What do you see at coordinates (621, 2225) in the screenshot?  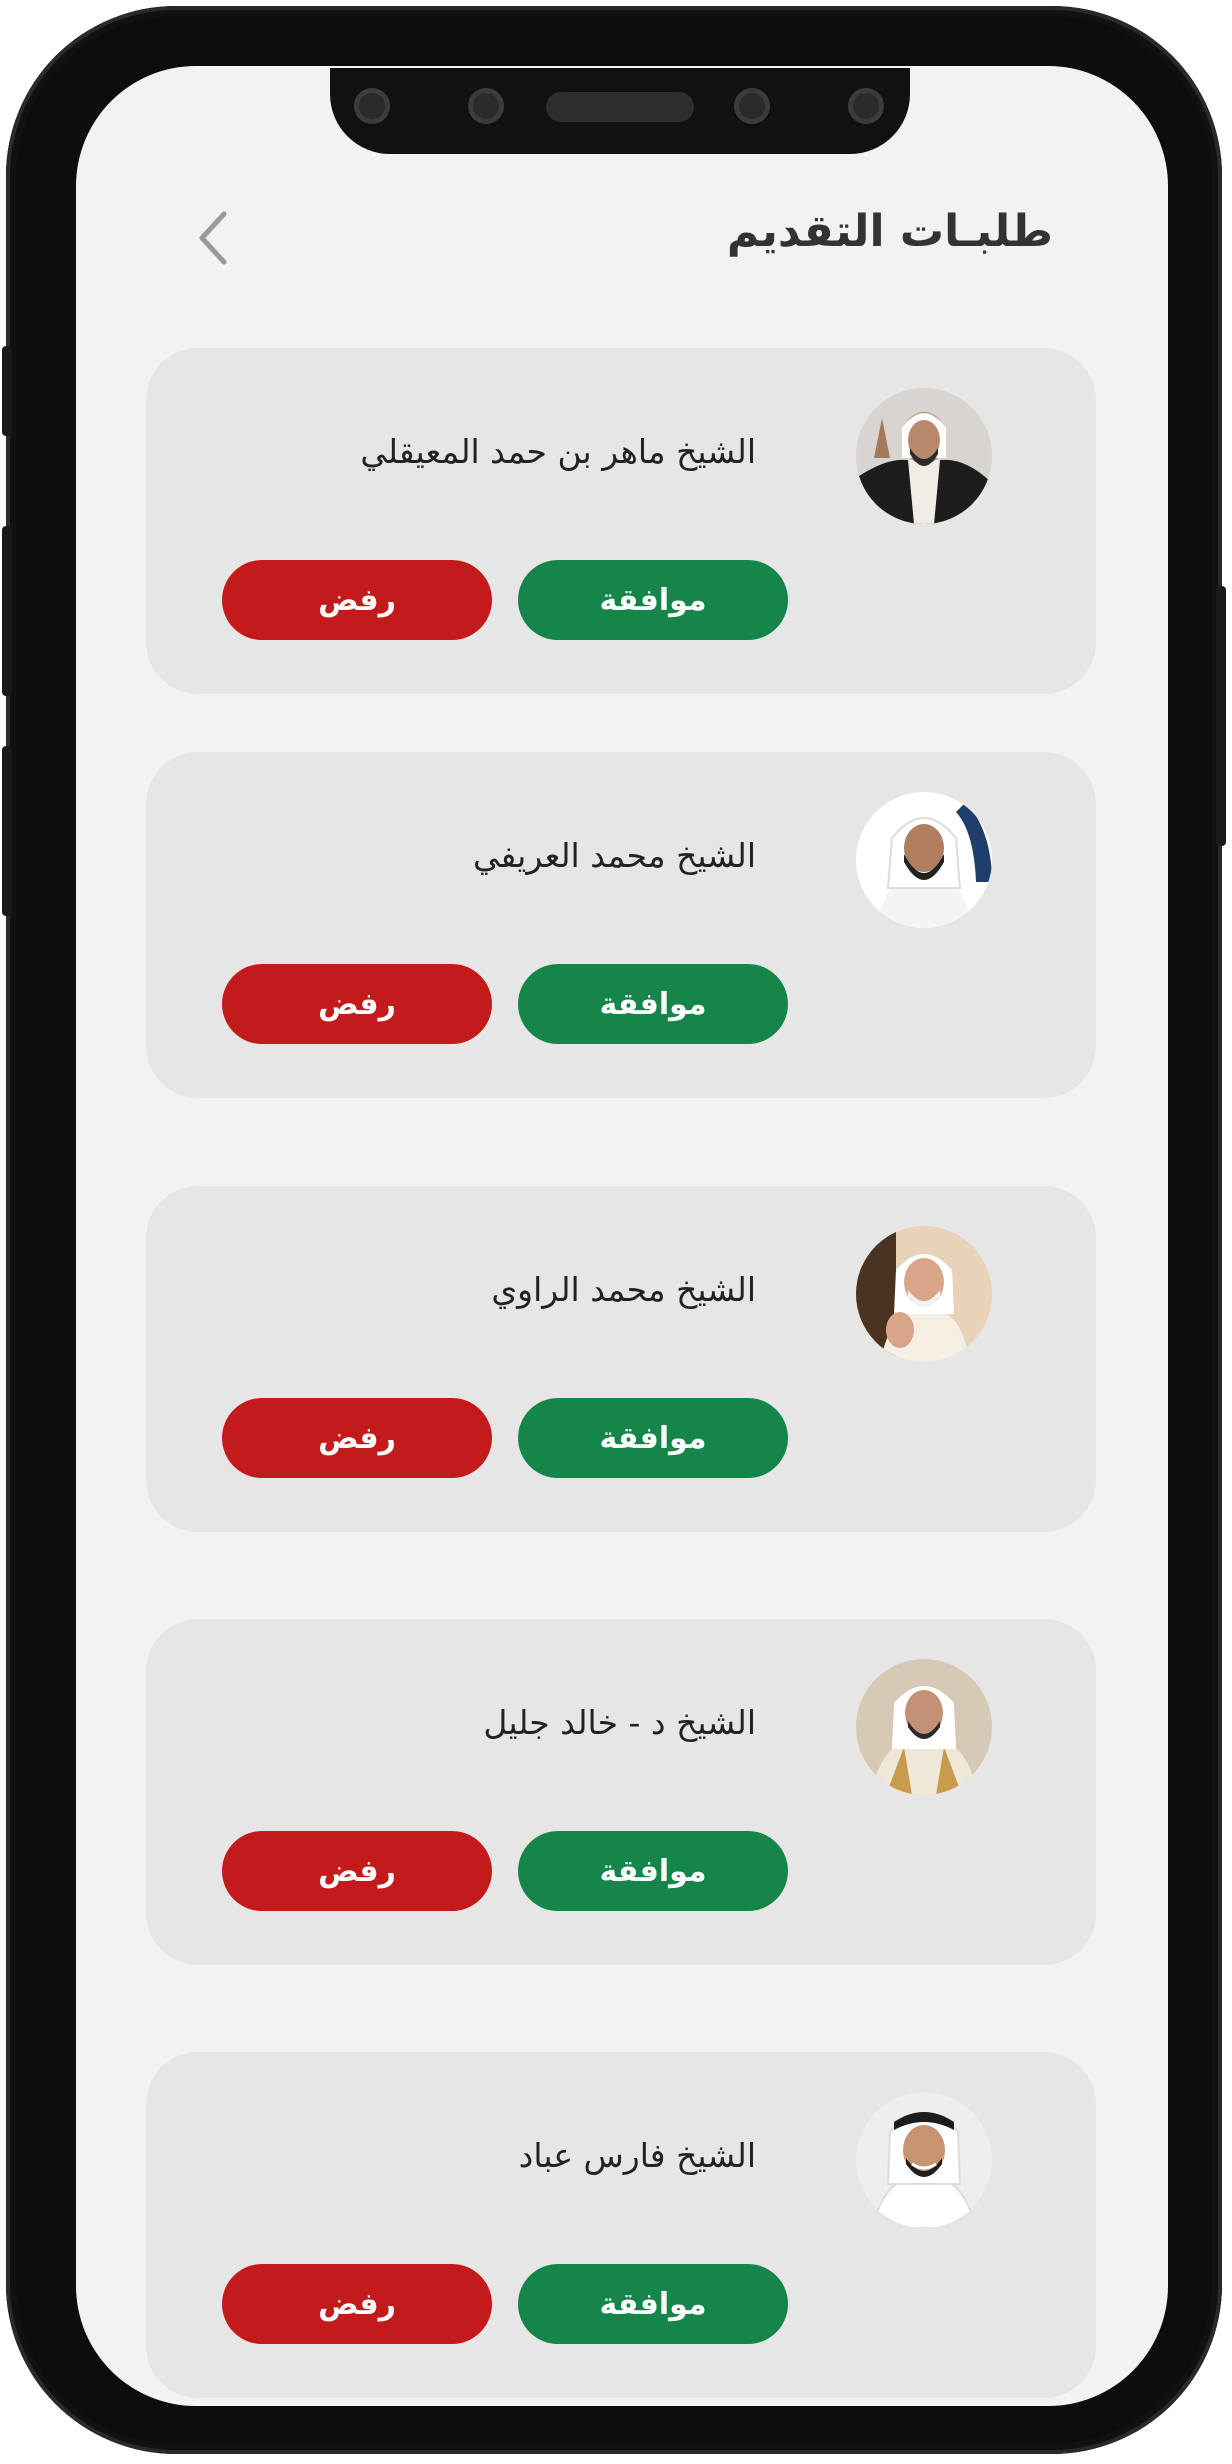 I see `request-card: الشيخ فارس عباد موافقة رفض` at bounding box center [621, 2225].